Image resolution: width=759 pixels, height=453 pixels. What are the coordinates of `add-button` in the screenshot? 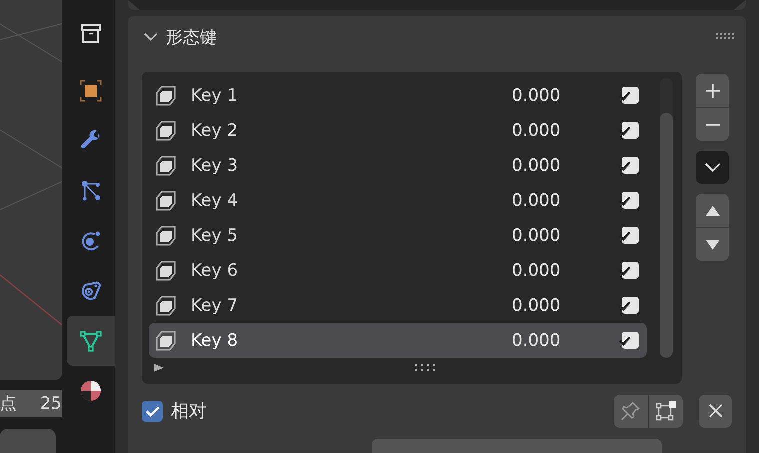 It's located at (712, 90).